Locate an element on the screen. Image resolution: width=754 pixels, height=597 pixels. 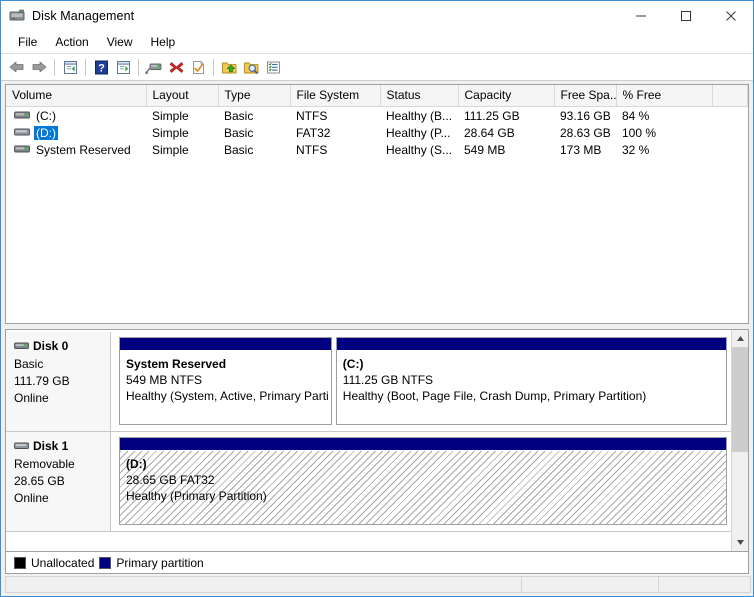
cell-free-space: 93.16 GB is located at coordinates (585, 115).